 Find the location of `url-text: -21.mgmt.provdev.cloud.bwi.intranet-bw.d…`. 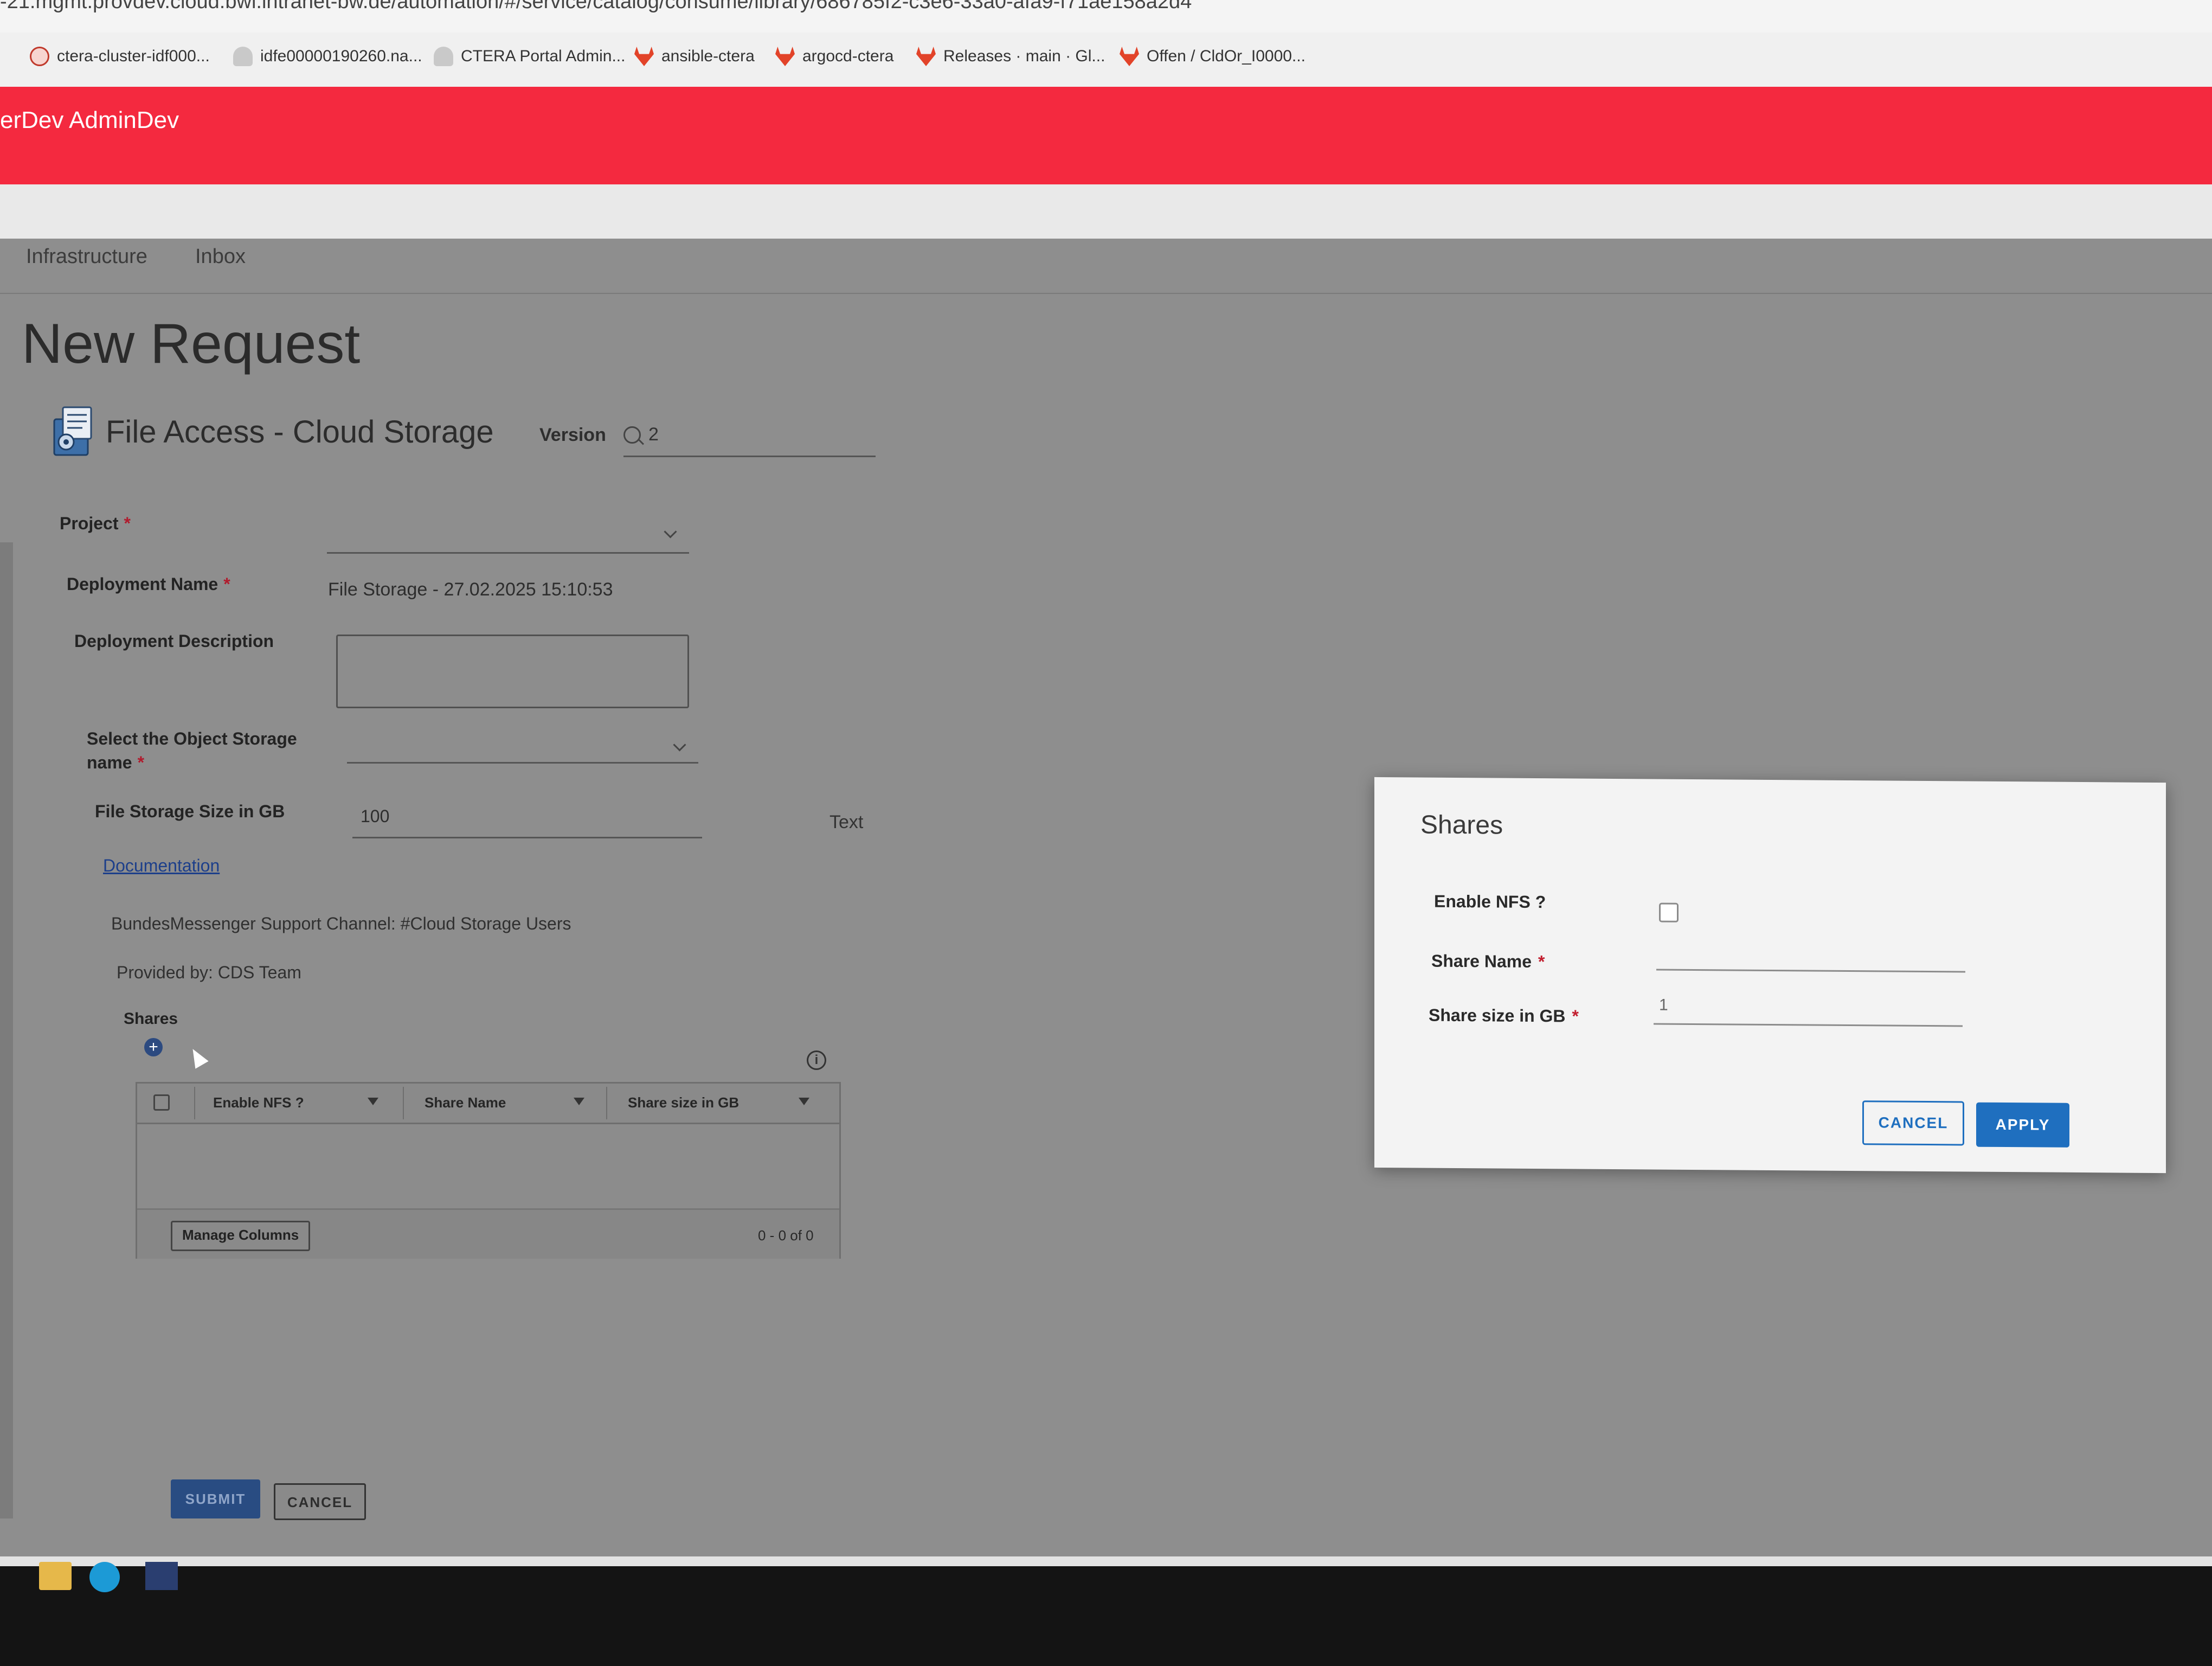

url-text: -21.mgmt.provdev.cloud.bwi.intranet-bw.d… is located at coordinates (596, 7).